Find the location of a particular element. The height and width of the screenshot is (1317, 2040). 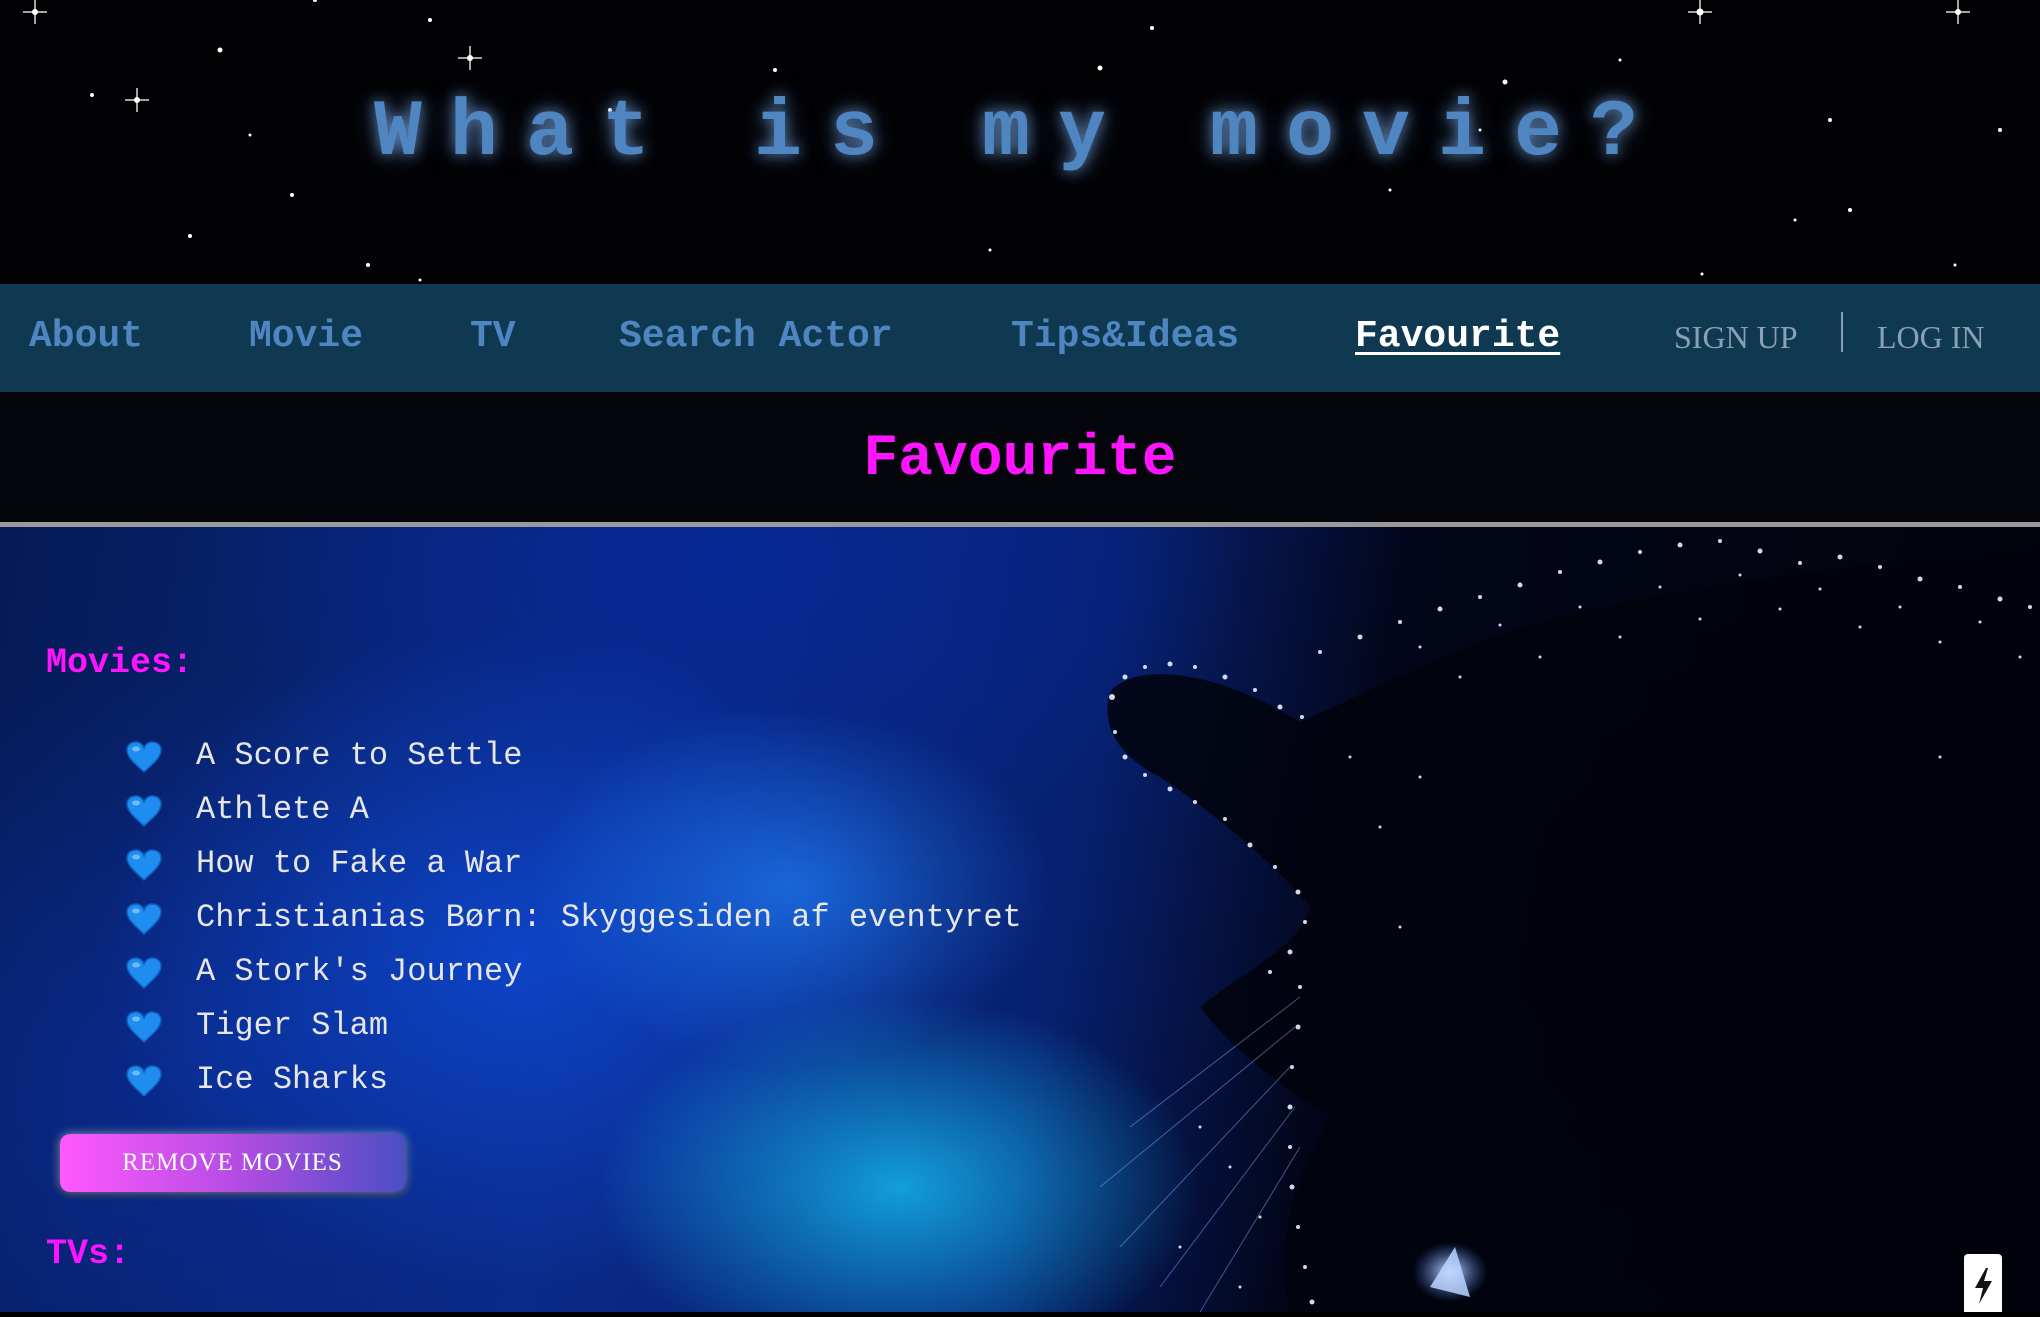

list-item: Ice Sharks is located at coordinates (511, 1080).